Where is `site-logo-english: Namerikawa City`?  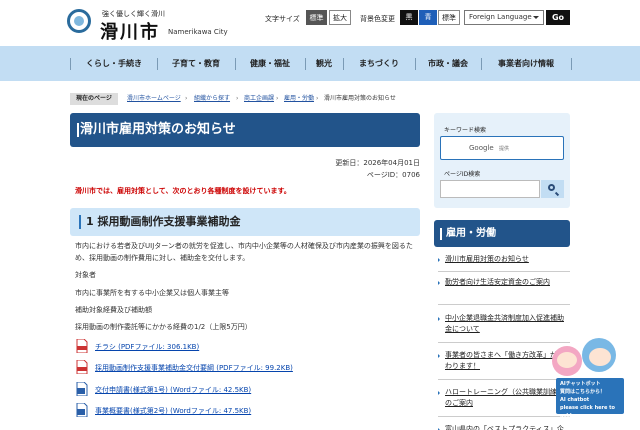 site-logo-english: Namerikawa City is located at coordinates (198, 32).